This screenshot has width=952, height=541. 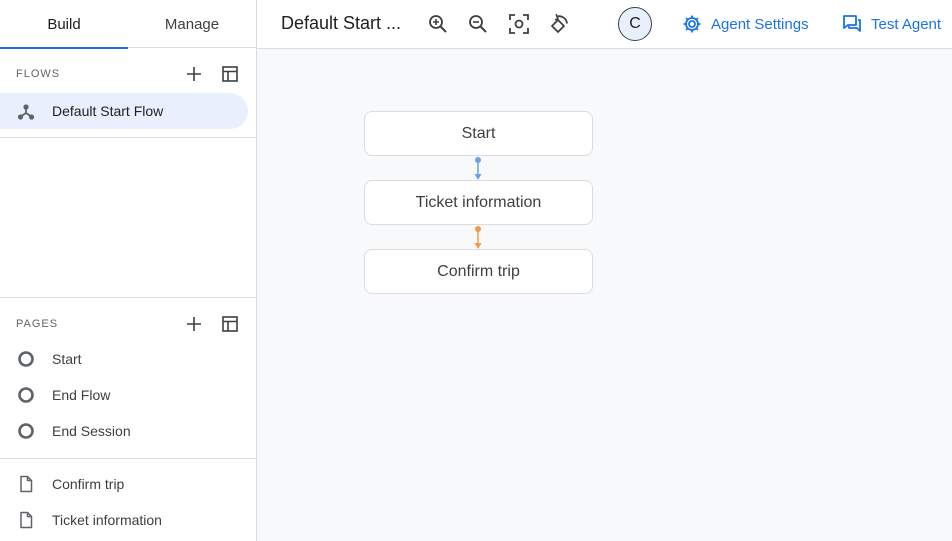 What do you see at coordinates (760, 24) in the screenshot?
I see `agent-settings-label: Agent Settings` at bounding box center [760, 24].